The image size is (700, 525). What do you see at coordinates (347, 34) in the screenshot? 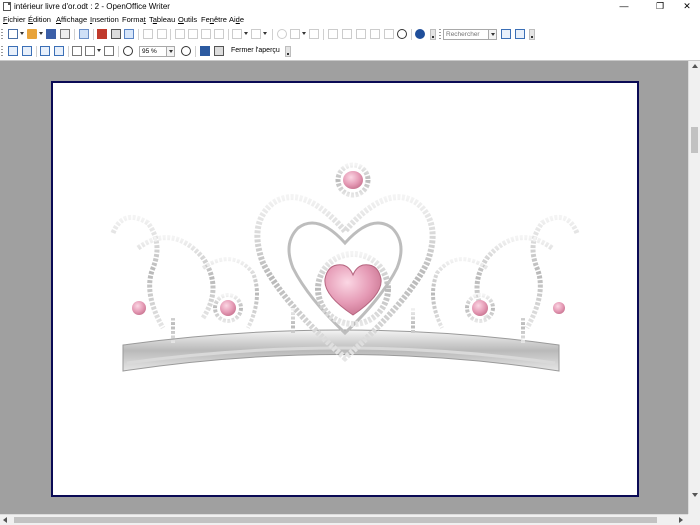
I see `navigator-icon` at bounding box center [347, 34].